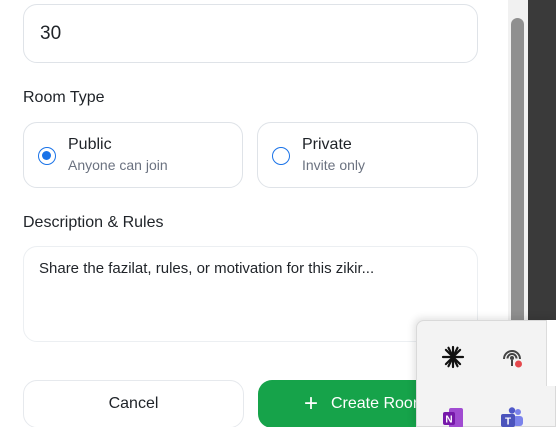 Image resolution: width=556 pixels, height=427 pixels. Describe the element at coordinates (508, 422) in the screenshot. I see `svg-text: T` at that location.